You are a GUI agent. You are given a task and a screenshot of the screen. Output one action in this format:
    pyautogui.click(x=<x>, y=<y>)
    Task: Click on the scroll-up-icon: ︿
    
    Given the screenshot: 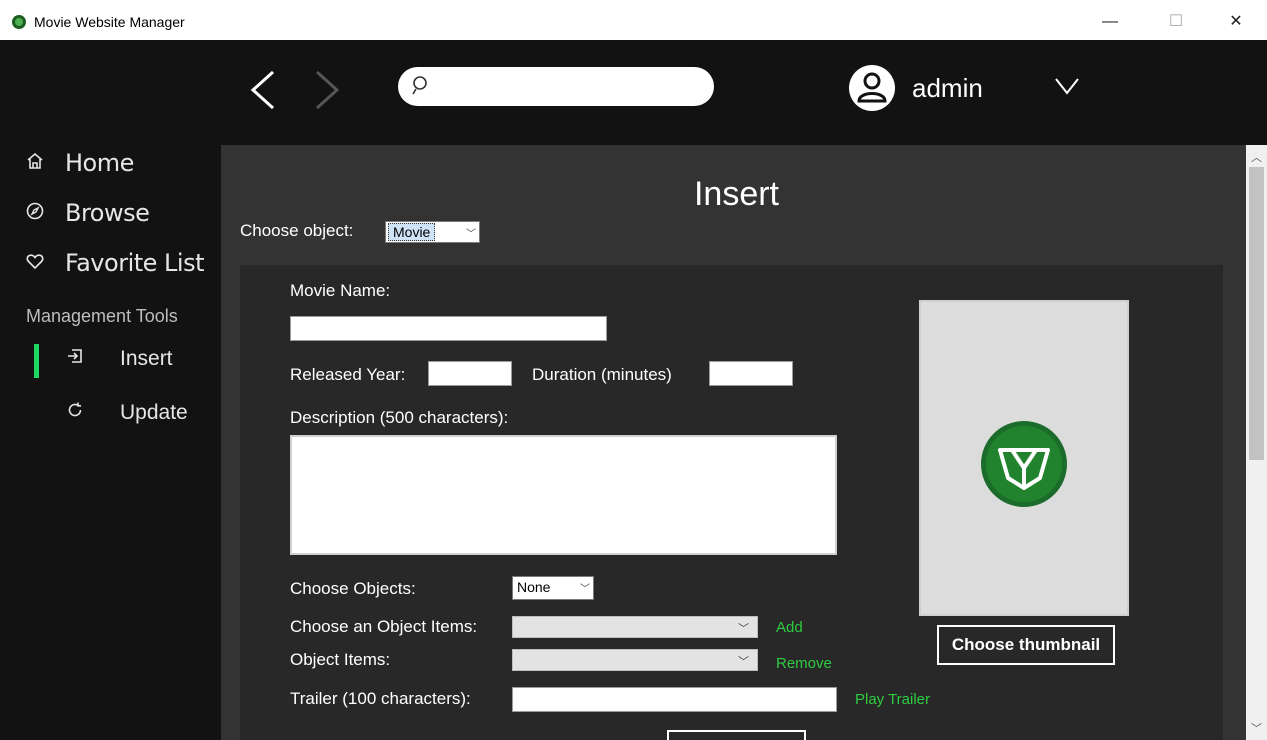 What is the action you would take?
    pyautogui.click(x=1256, y=157)
    